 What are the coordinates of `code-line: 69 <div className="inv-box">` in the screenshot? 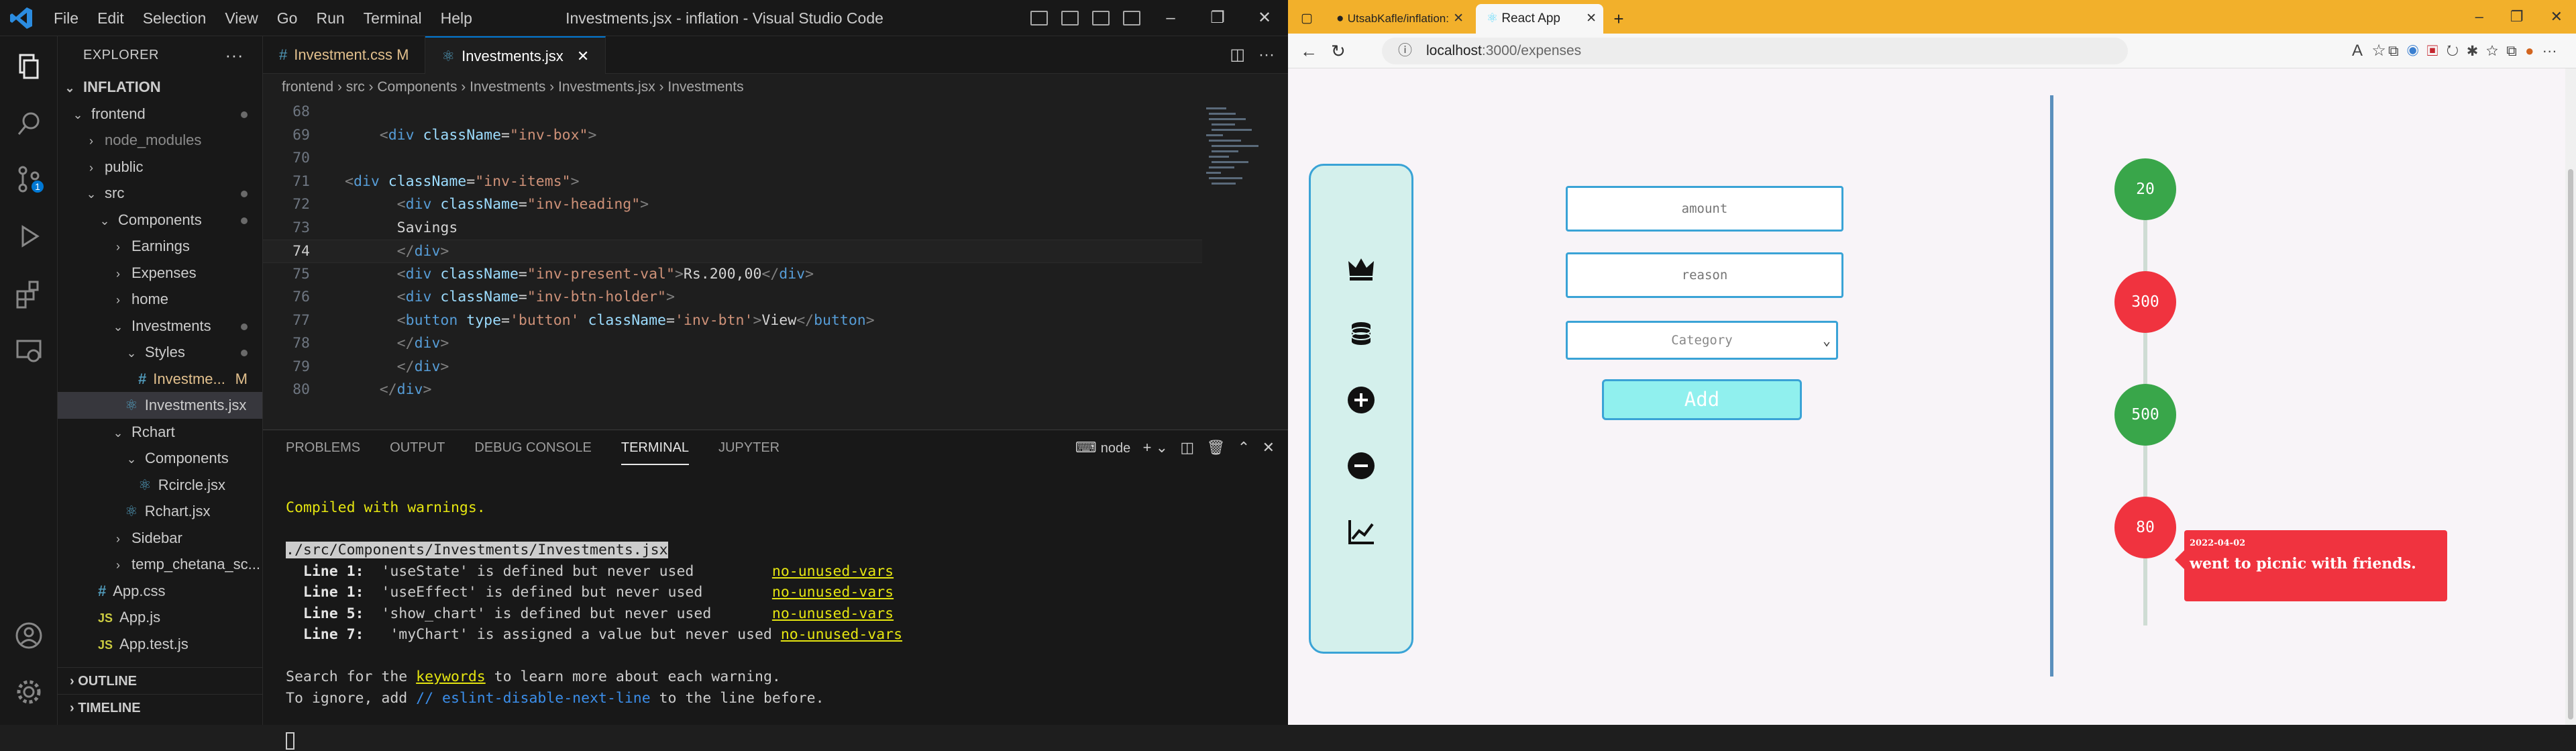 It's located at (732, 136).